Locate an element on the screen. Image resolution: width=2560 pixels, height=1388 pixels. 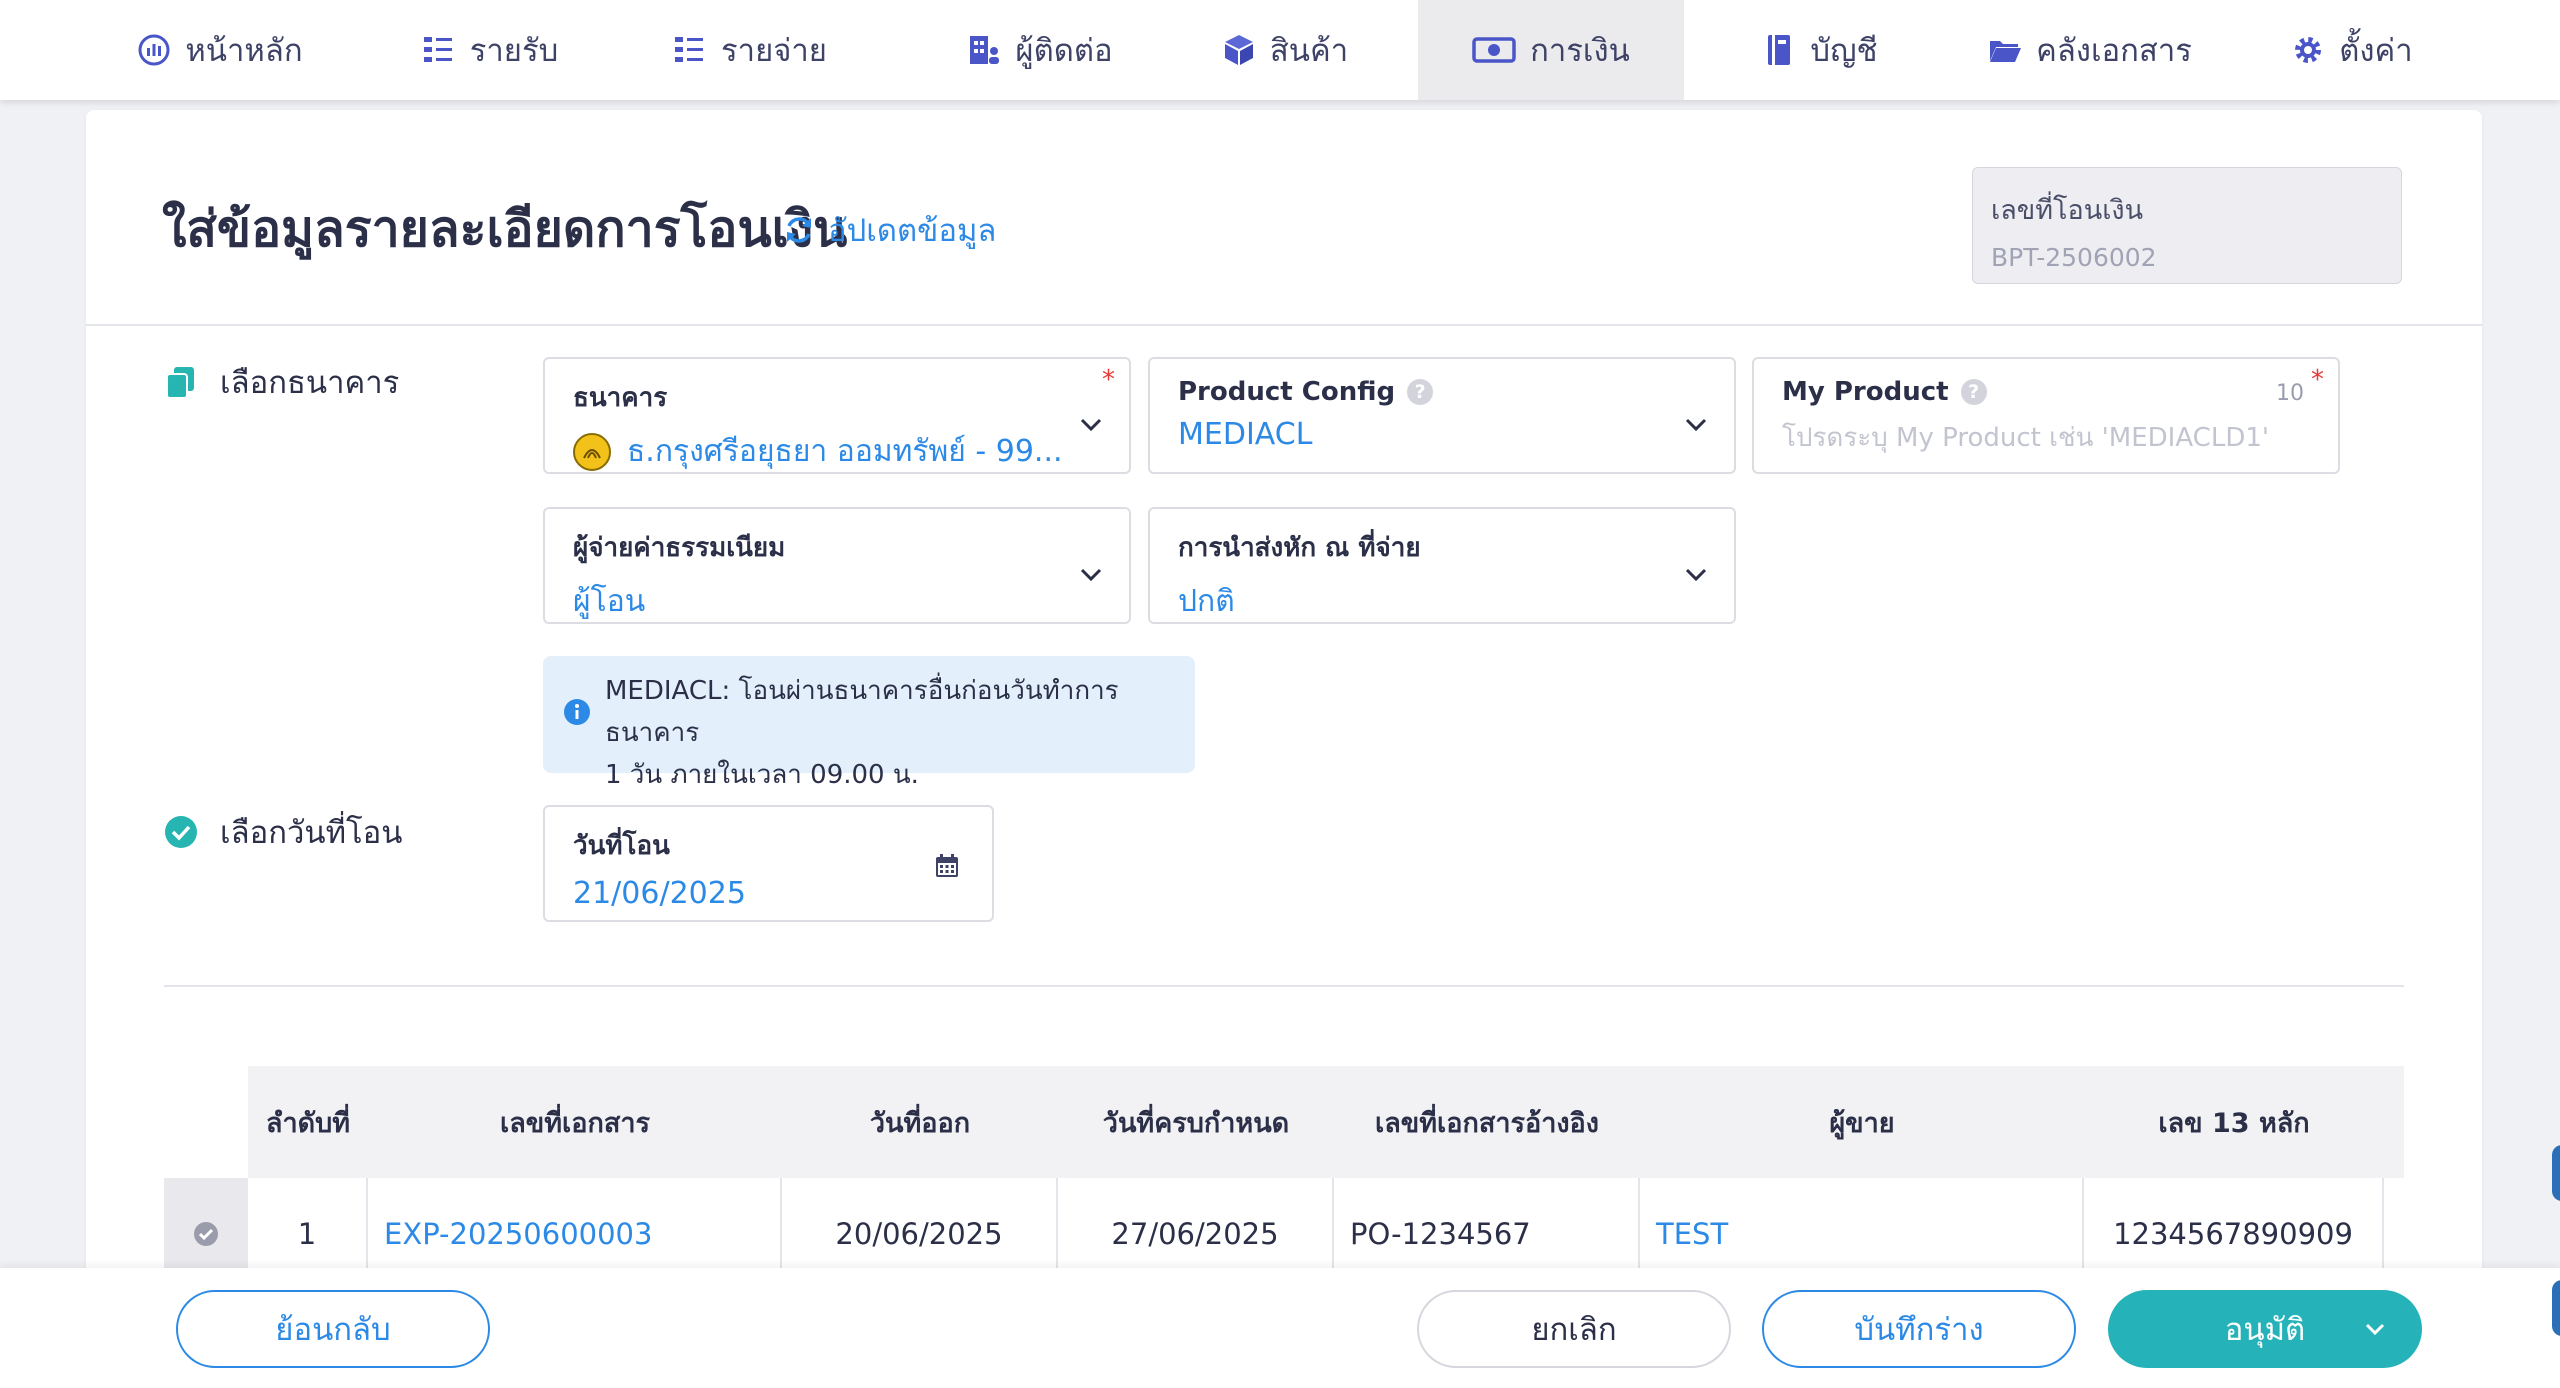
copy-icon is located at coordinates (180, 383).